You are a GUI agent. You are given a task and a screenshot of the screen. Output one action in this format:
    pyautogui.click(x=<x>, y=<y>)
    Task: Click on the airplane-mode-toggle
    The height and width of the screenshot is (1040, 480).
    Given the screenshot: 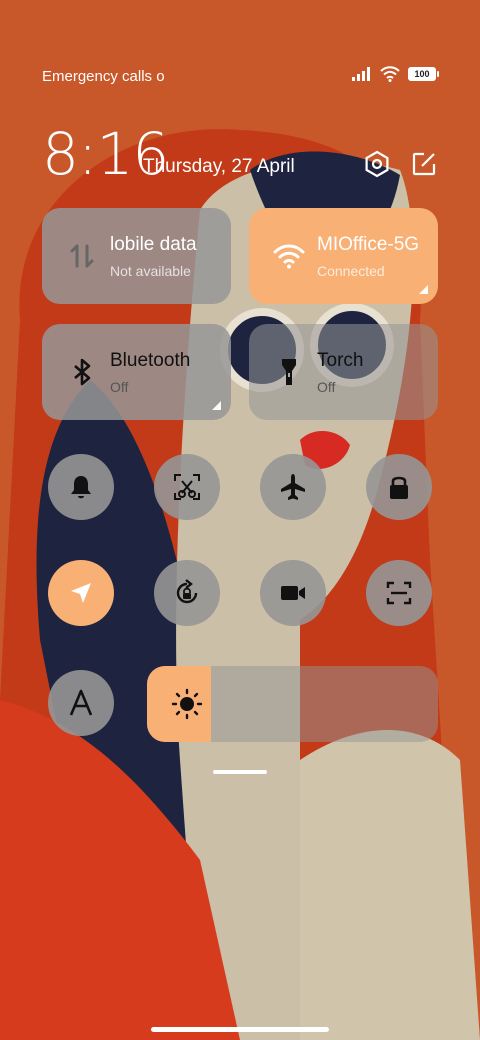 What is the action you would take?
    pyautogui.click(x=293, y=487)
    